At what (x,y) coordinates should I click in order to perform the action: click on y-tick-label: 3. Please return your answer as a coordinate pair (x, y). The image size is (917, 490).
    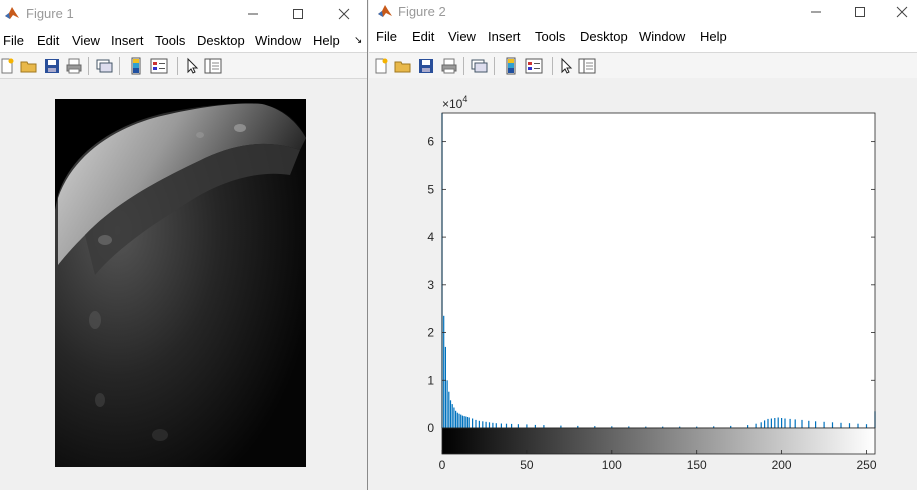
    Looking at the image, I should click on (430, 285).